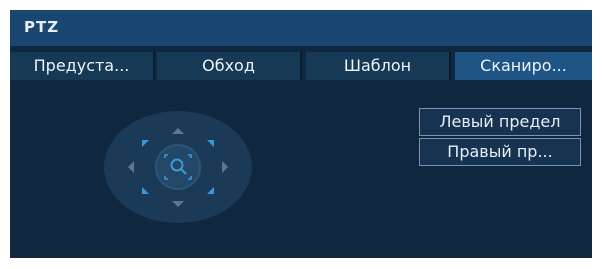  Describe the element at coordinates (378, 66) in the screenshot. I see `tab-pattern: Шаблон` at that location.